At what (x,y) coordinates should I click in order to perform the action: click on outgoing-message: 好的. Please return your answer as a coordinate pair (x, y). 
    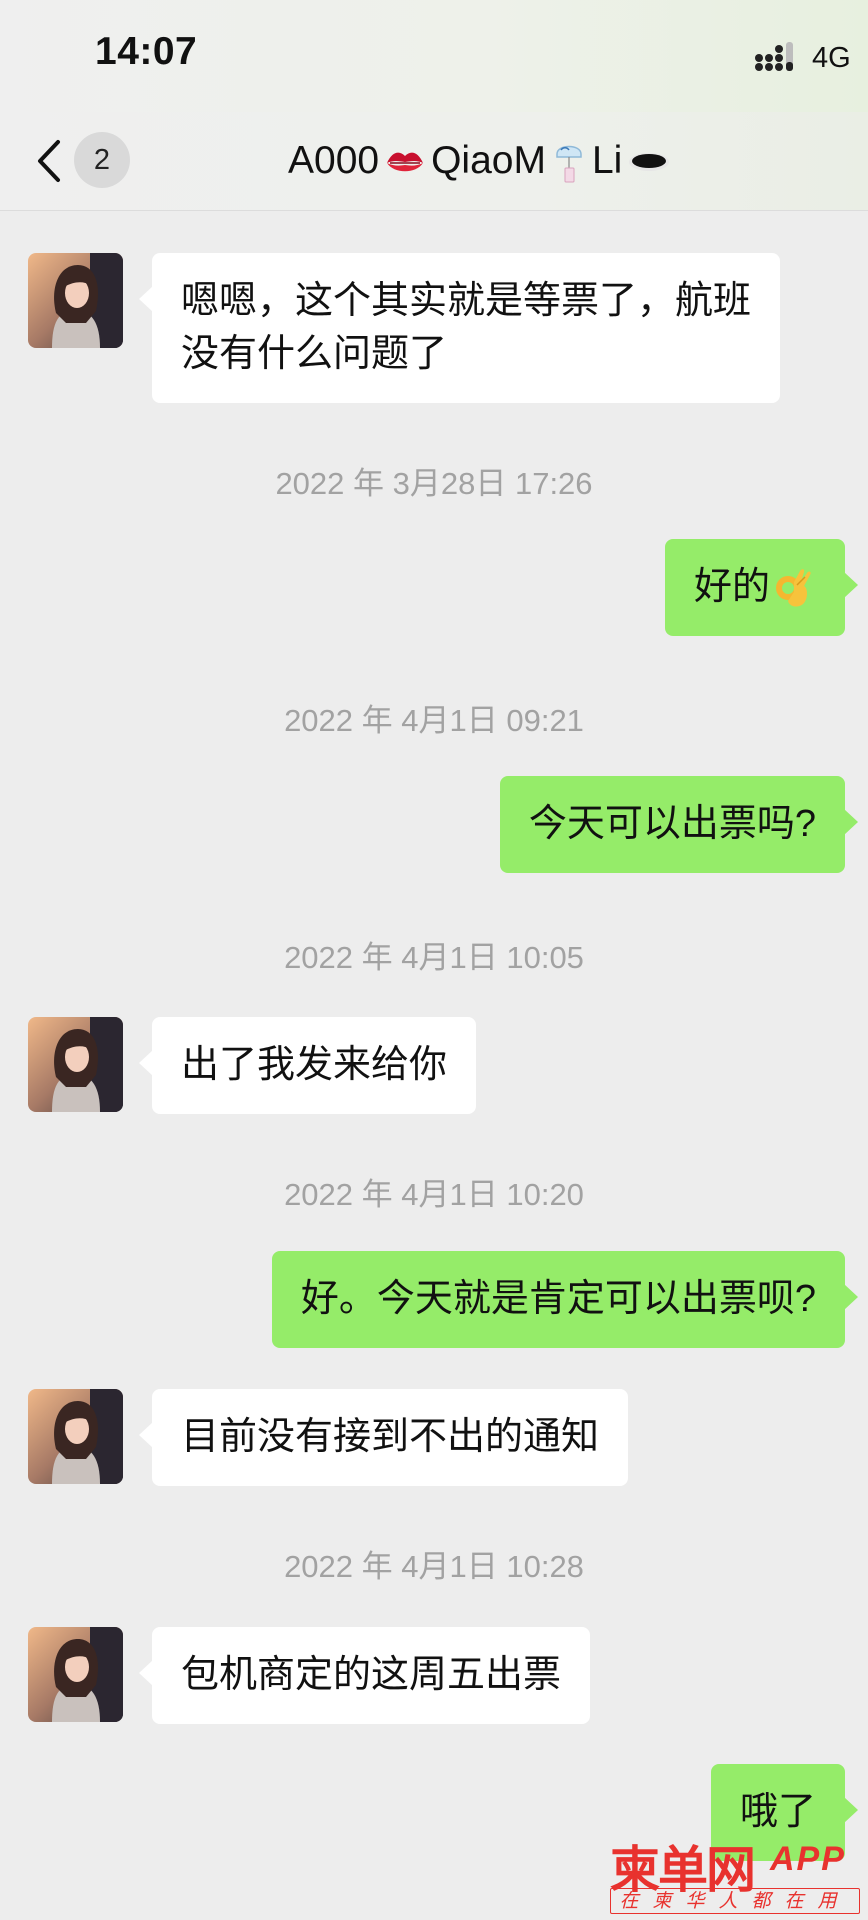
    Looking at the image, I should click on (761, 587).